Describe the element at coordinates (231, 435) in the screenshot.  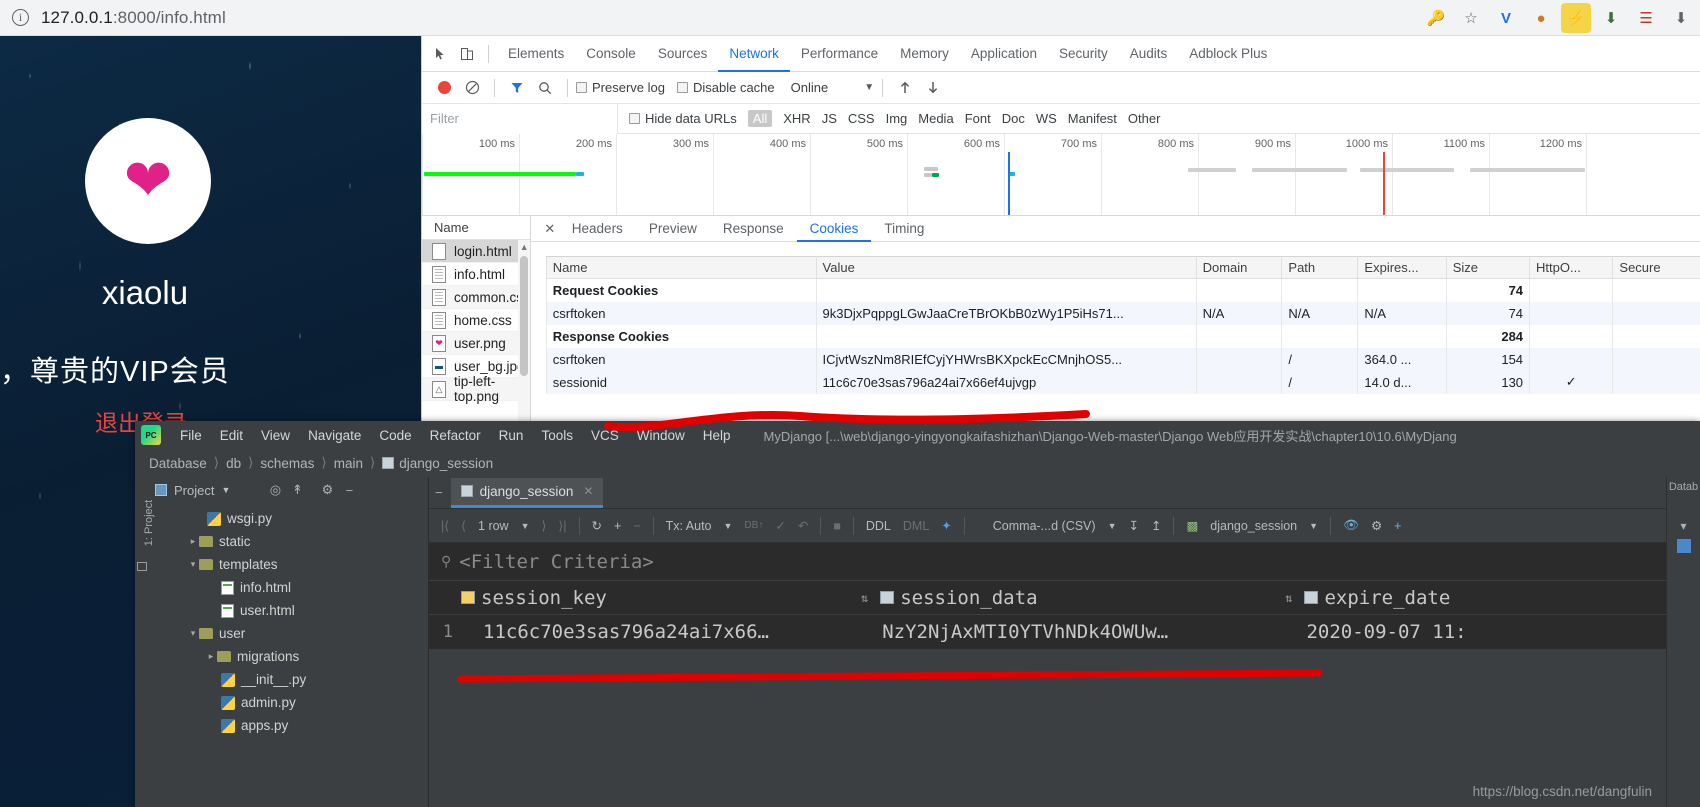
I see `menu-edit: Edit` at that location.